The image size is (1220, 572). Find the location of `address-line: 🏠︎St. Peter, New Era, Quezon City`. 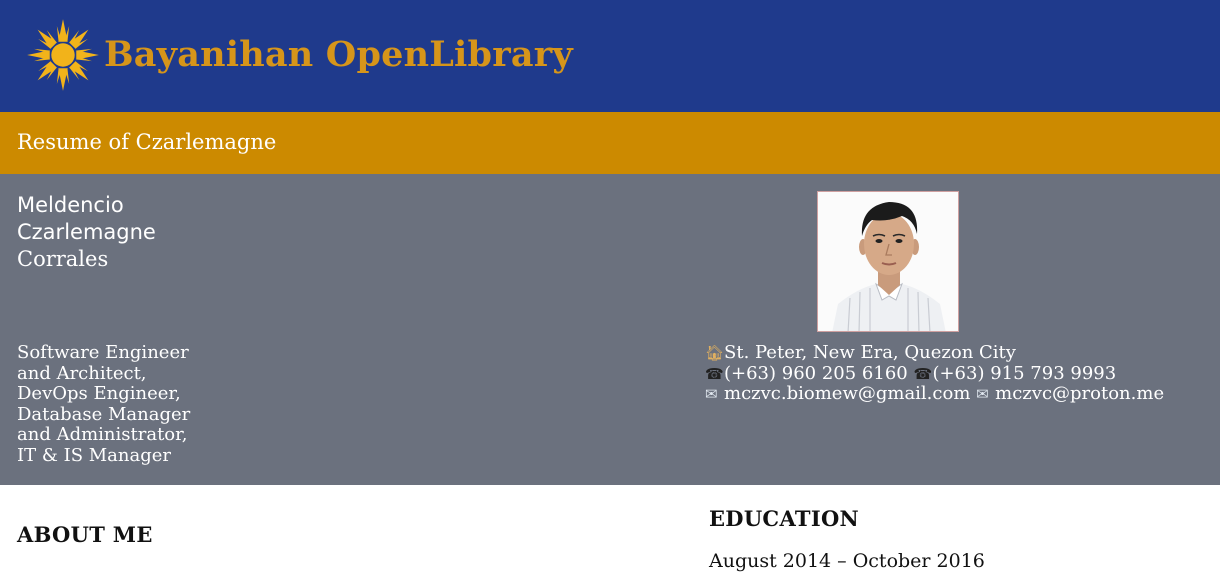

address-line: 🏠︎St. Peter, New Era, Quezon City is located at coordinates (934, 353).